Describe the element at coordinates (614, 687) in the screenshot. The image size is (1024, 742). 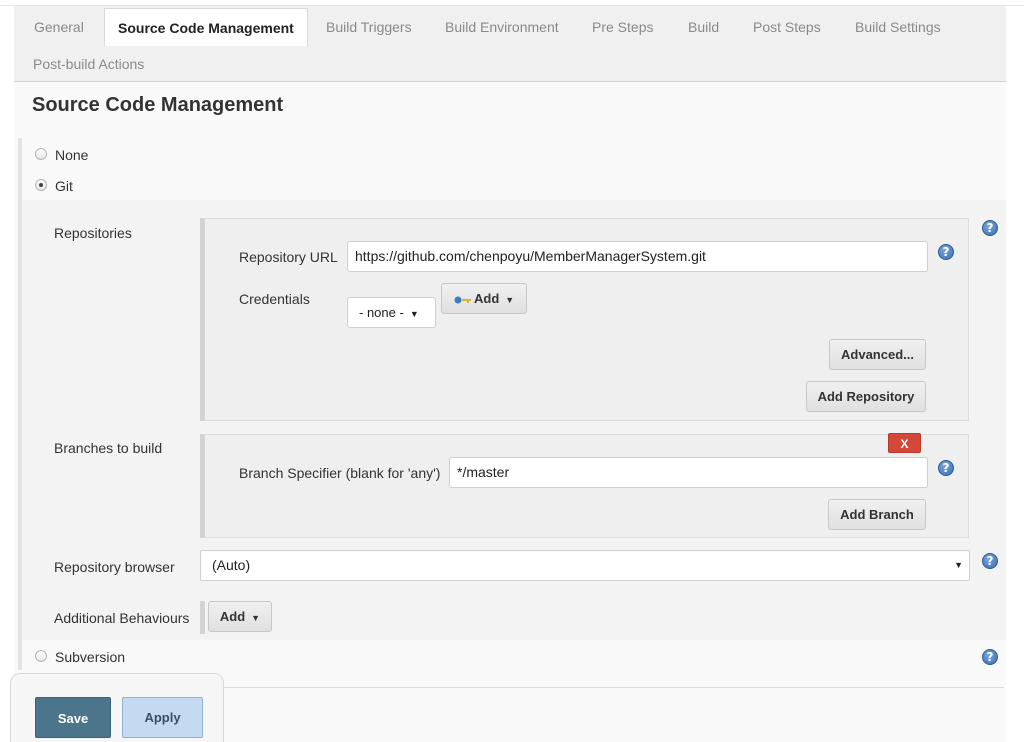
I see `section-divider` at that location.